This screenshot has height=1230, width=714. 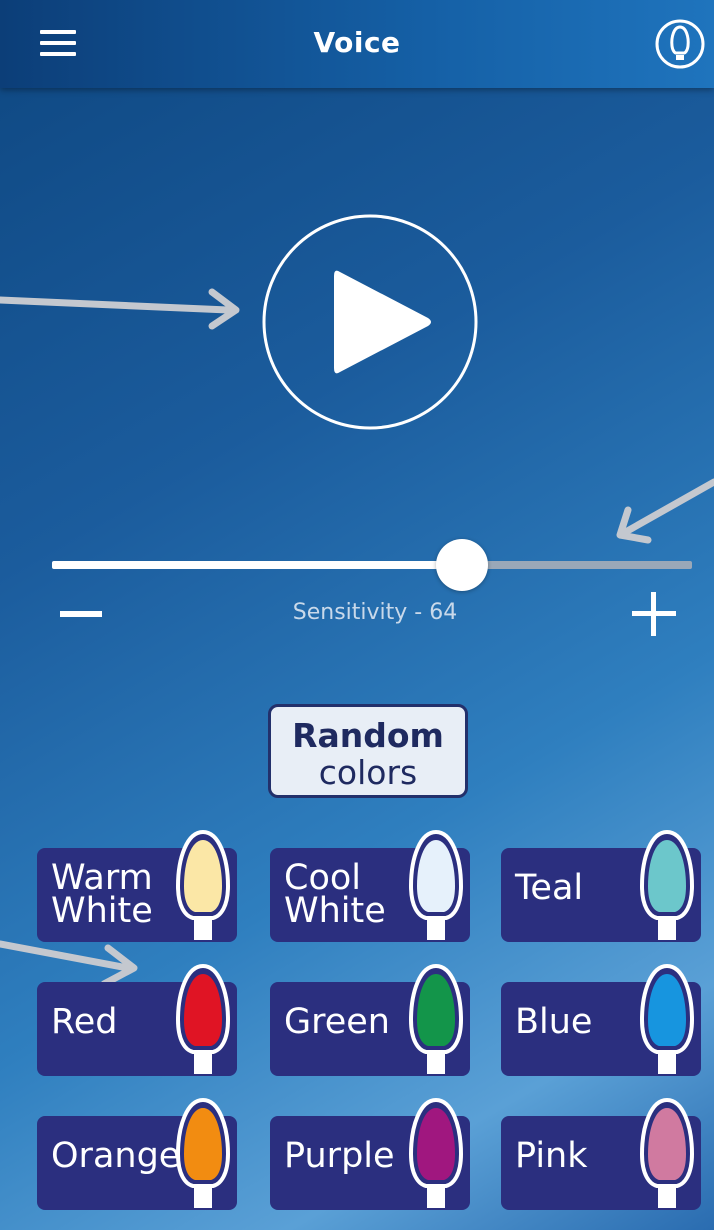 I want to click on color-label-line1: Orange, so click(x=116, y=1156).